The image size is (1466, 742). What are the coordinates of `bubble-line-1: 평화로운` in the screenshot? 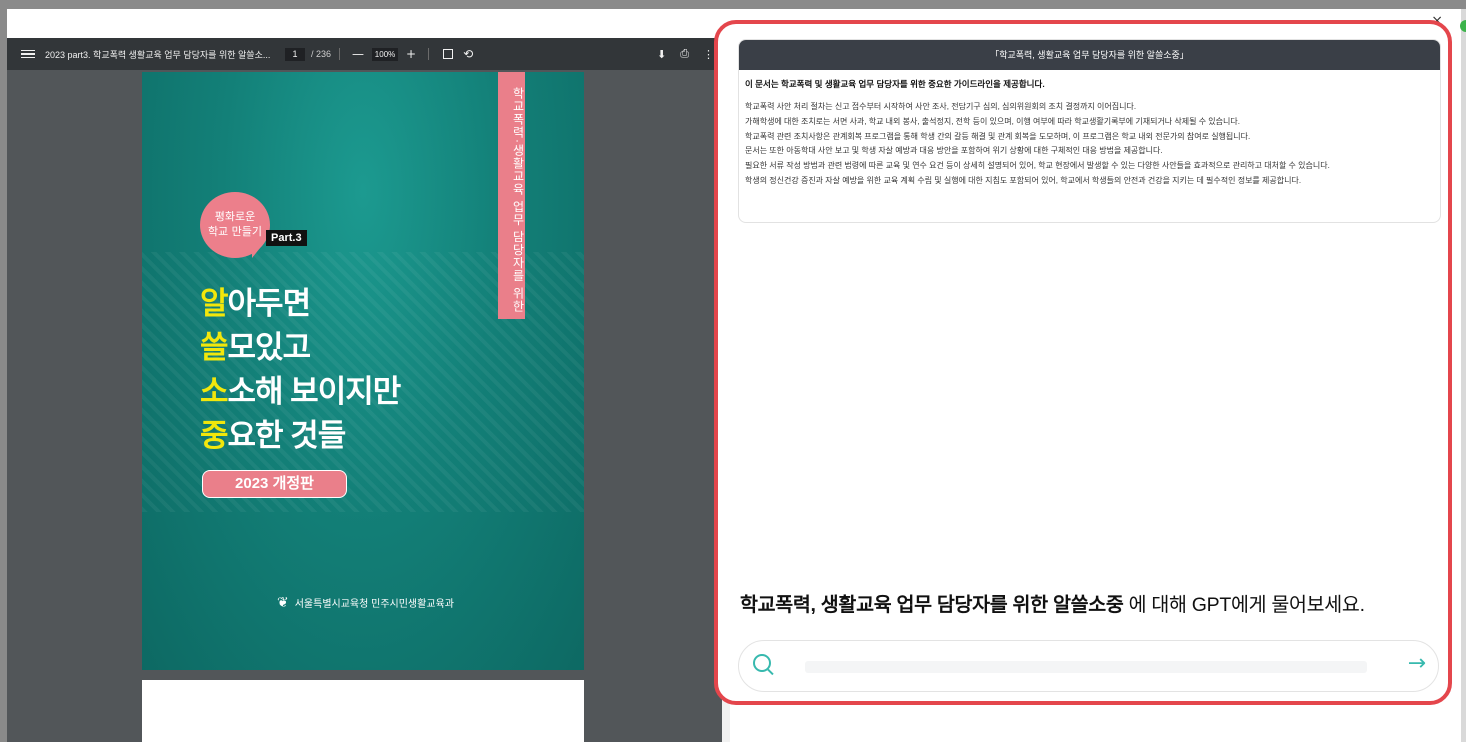 It's located at (235, 216).